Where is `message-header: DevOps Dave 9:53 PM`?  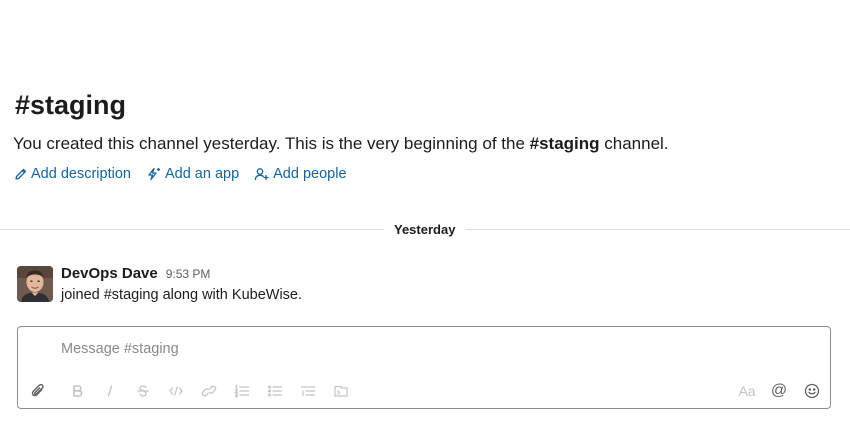
message-header: DevOps Dave 9:53 PM is located at coordinates (135, 273).